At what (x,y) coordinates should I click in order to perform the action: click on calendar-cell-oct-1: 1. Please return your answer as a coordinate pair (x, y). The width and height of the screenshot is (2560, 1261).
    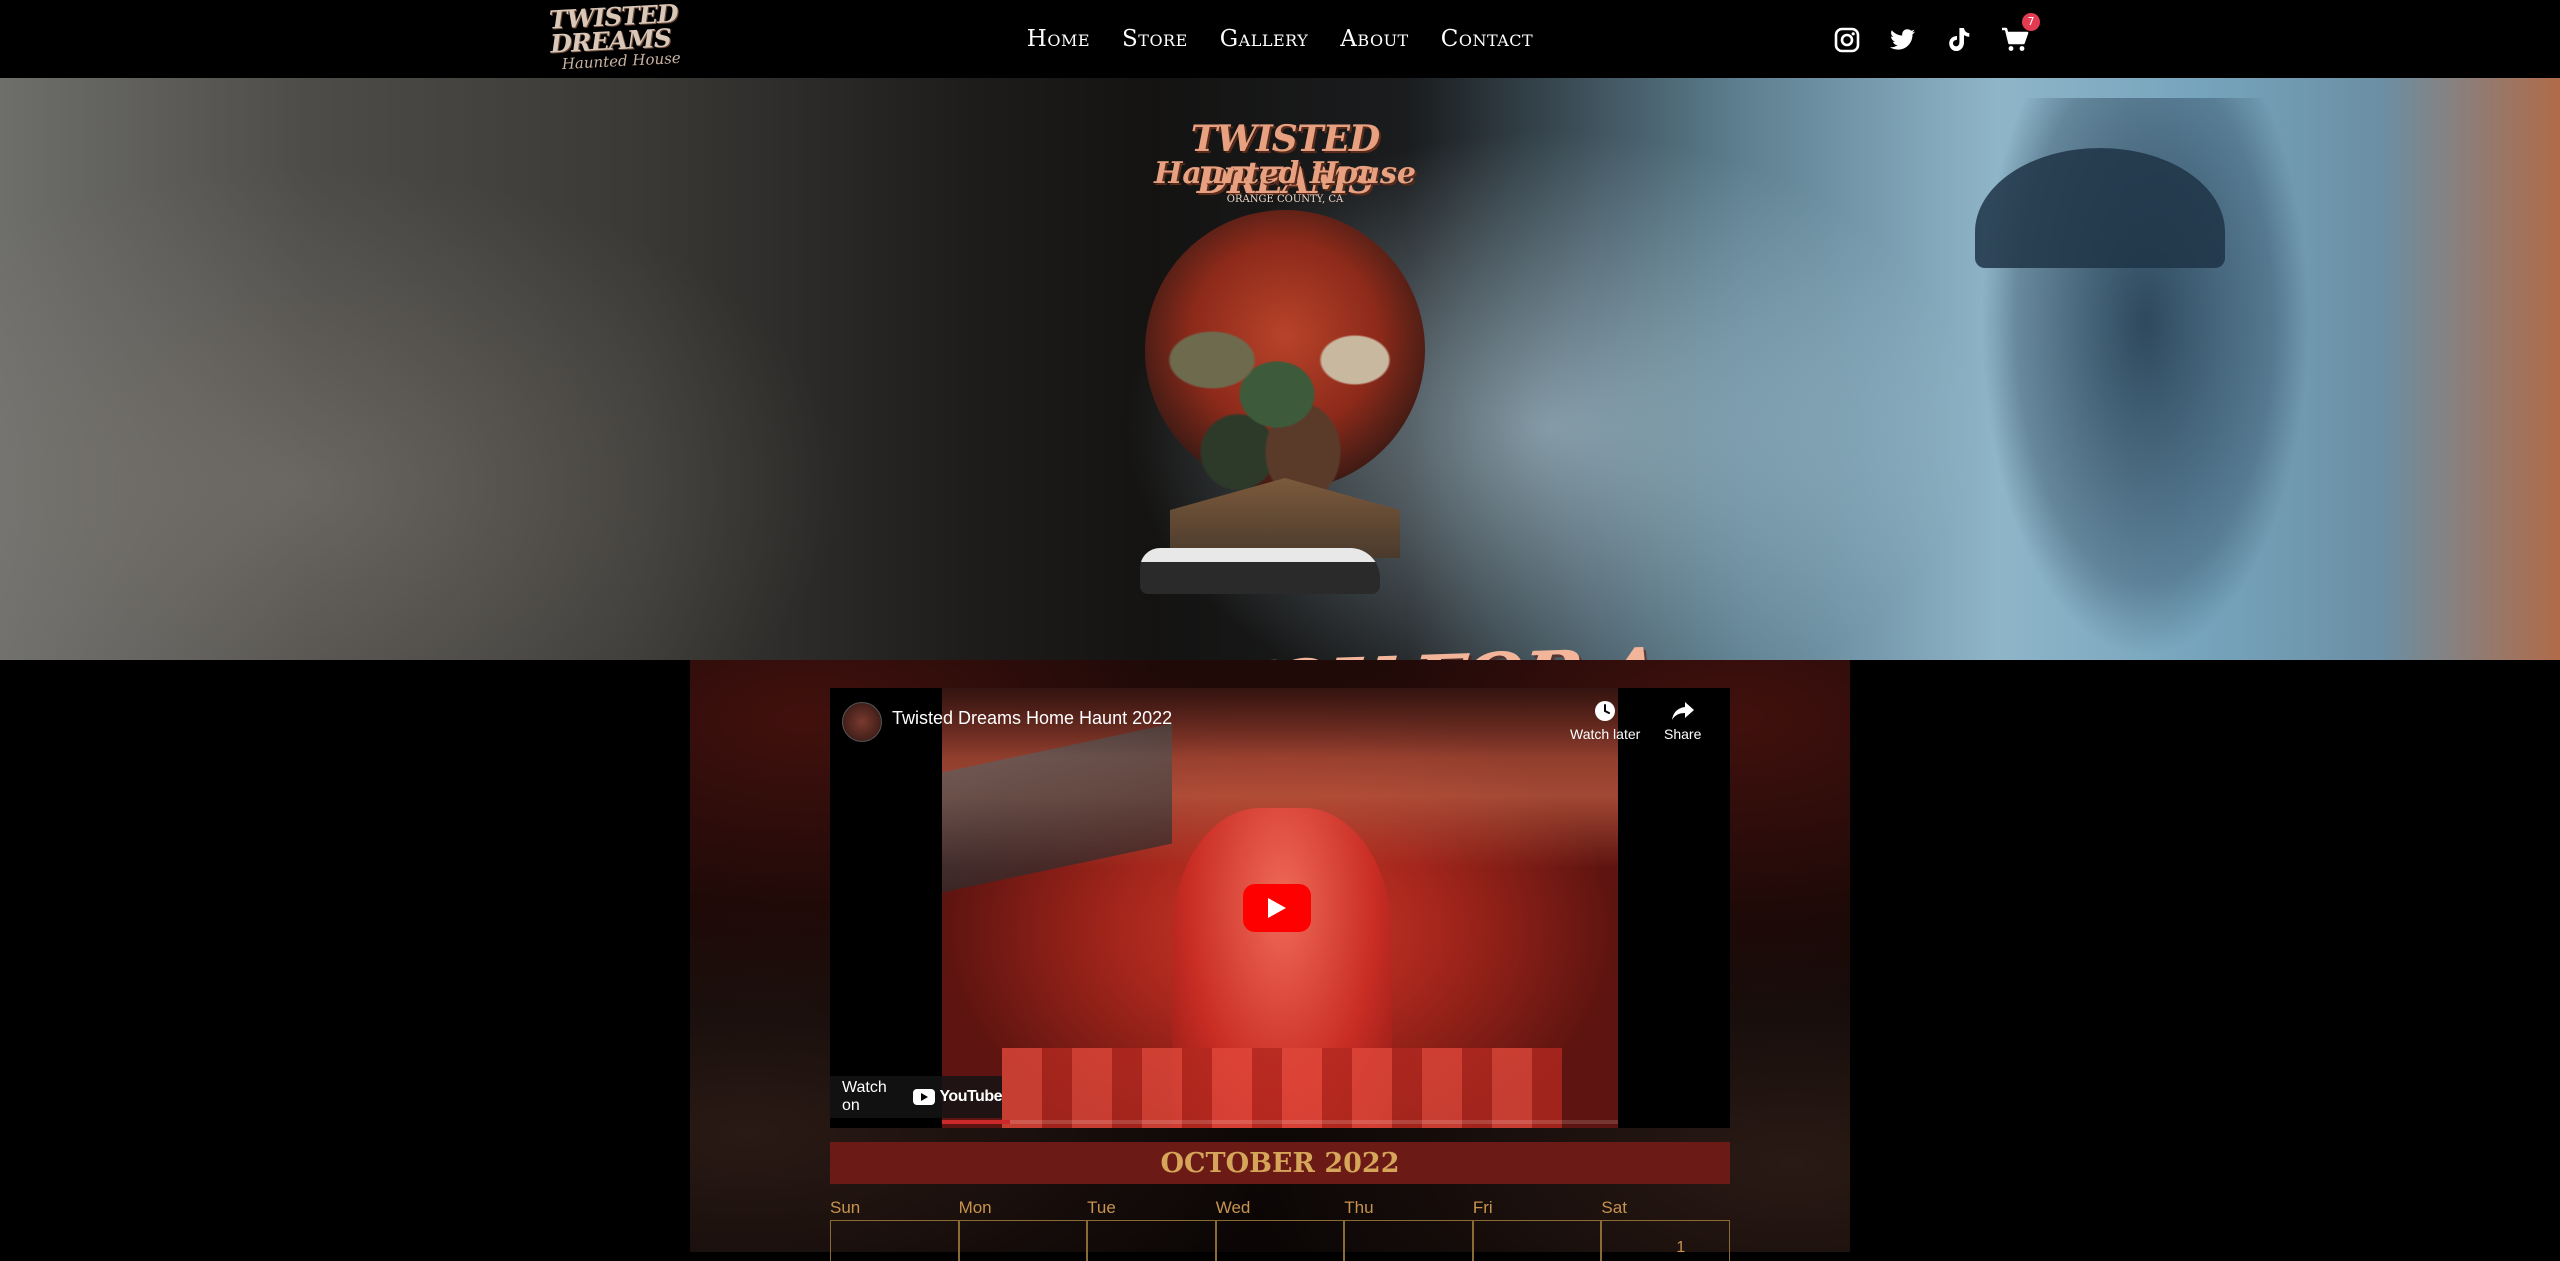
    Looking at the image, I should click on (1665, 1240).